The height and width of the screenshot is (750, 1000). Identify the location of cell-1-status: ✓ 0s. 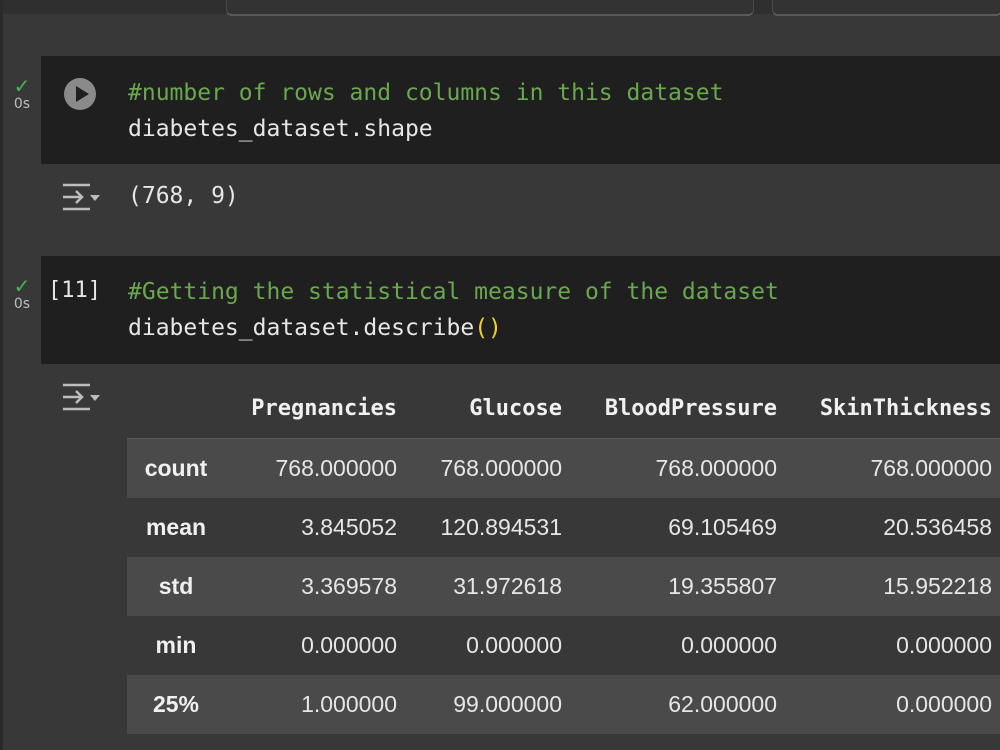
(22, 94).